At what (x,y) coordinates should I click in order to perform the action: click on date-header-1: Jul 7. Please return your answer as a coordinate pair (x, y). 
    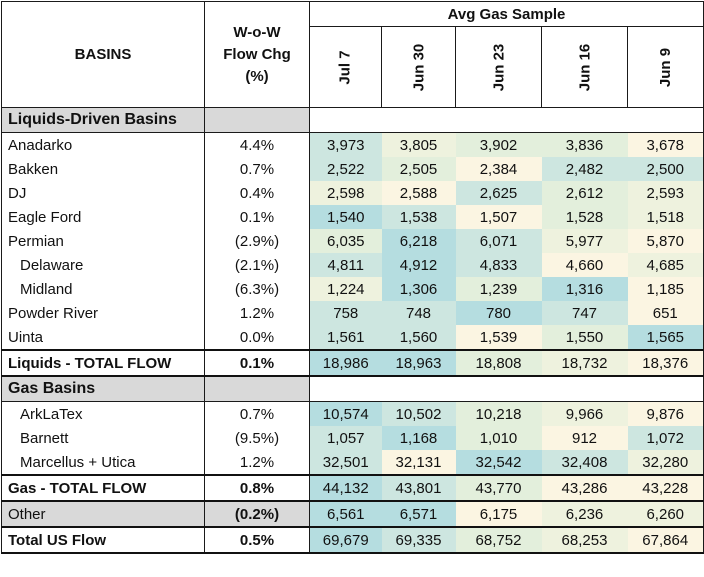
    Looking at the image, I should click on (345, 67).